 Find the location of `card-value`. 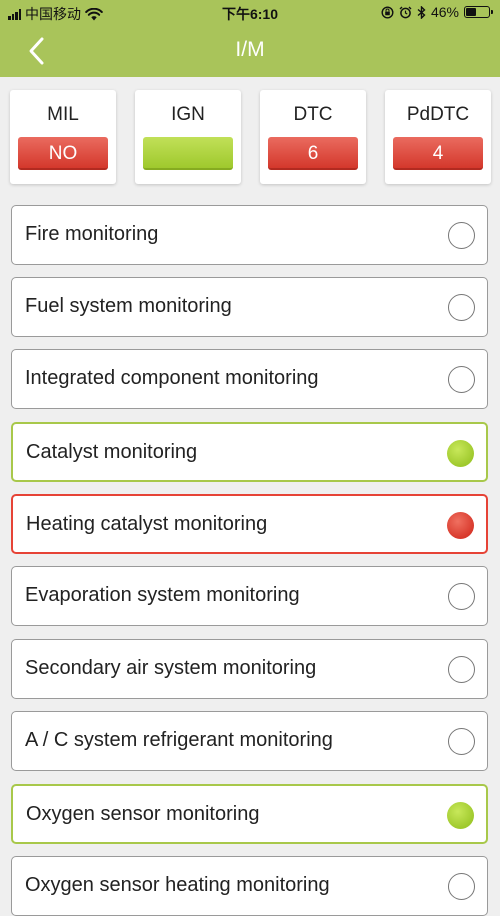

card-value is located at coordinates (188, 153).